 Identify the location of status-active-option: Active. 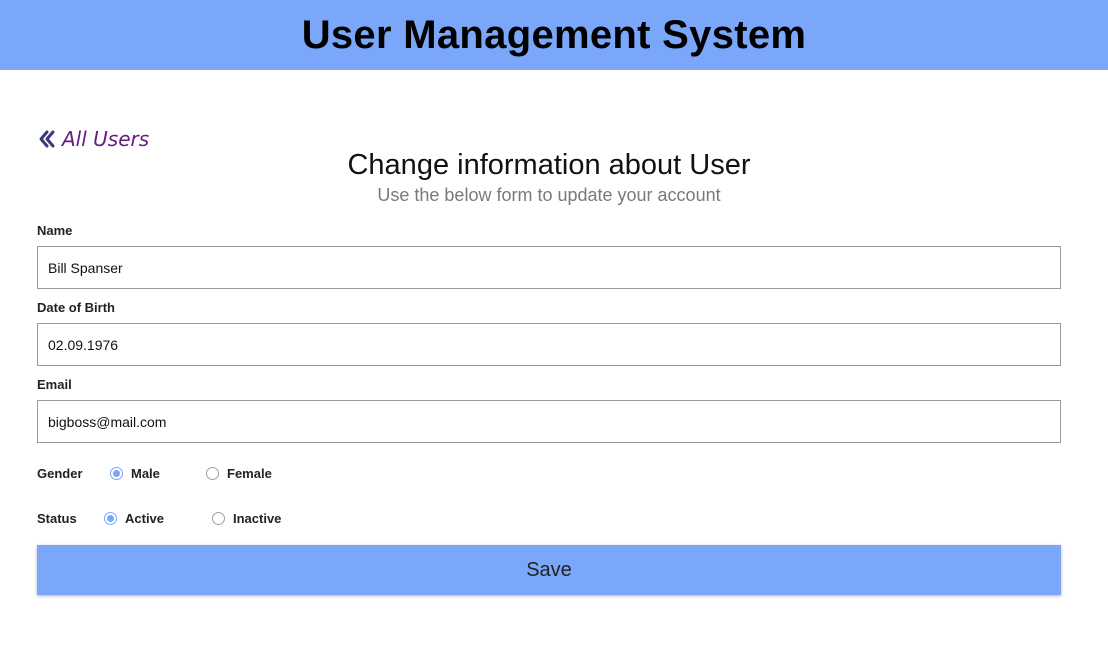
(158, 518).